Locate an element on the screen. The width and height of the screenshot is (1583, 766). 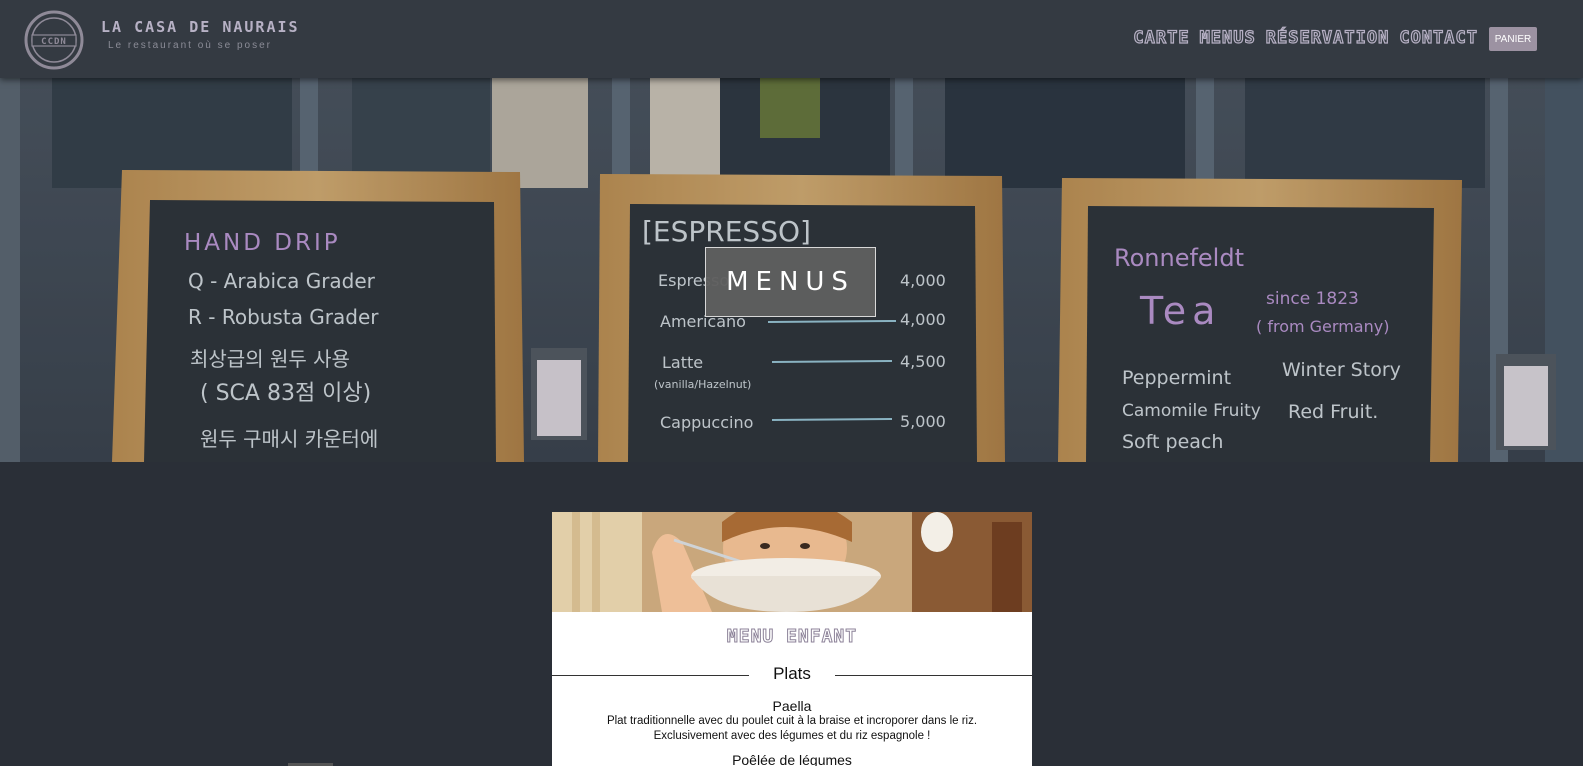
dish-name: Paella is located at coordinates (792, 706).